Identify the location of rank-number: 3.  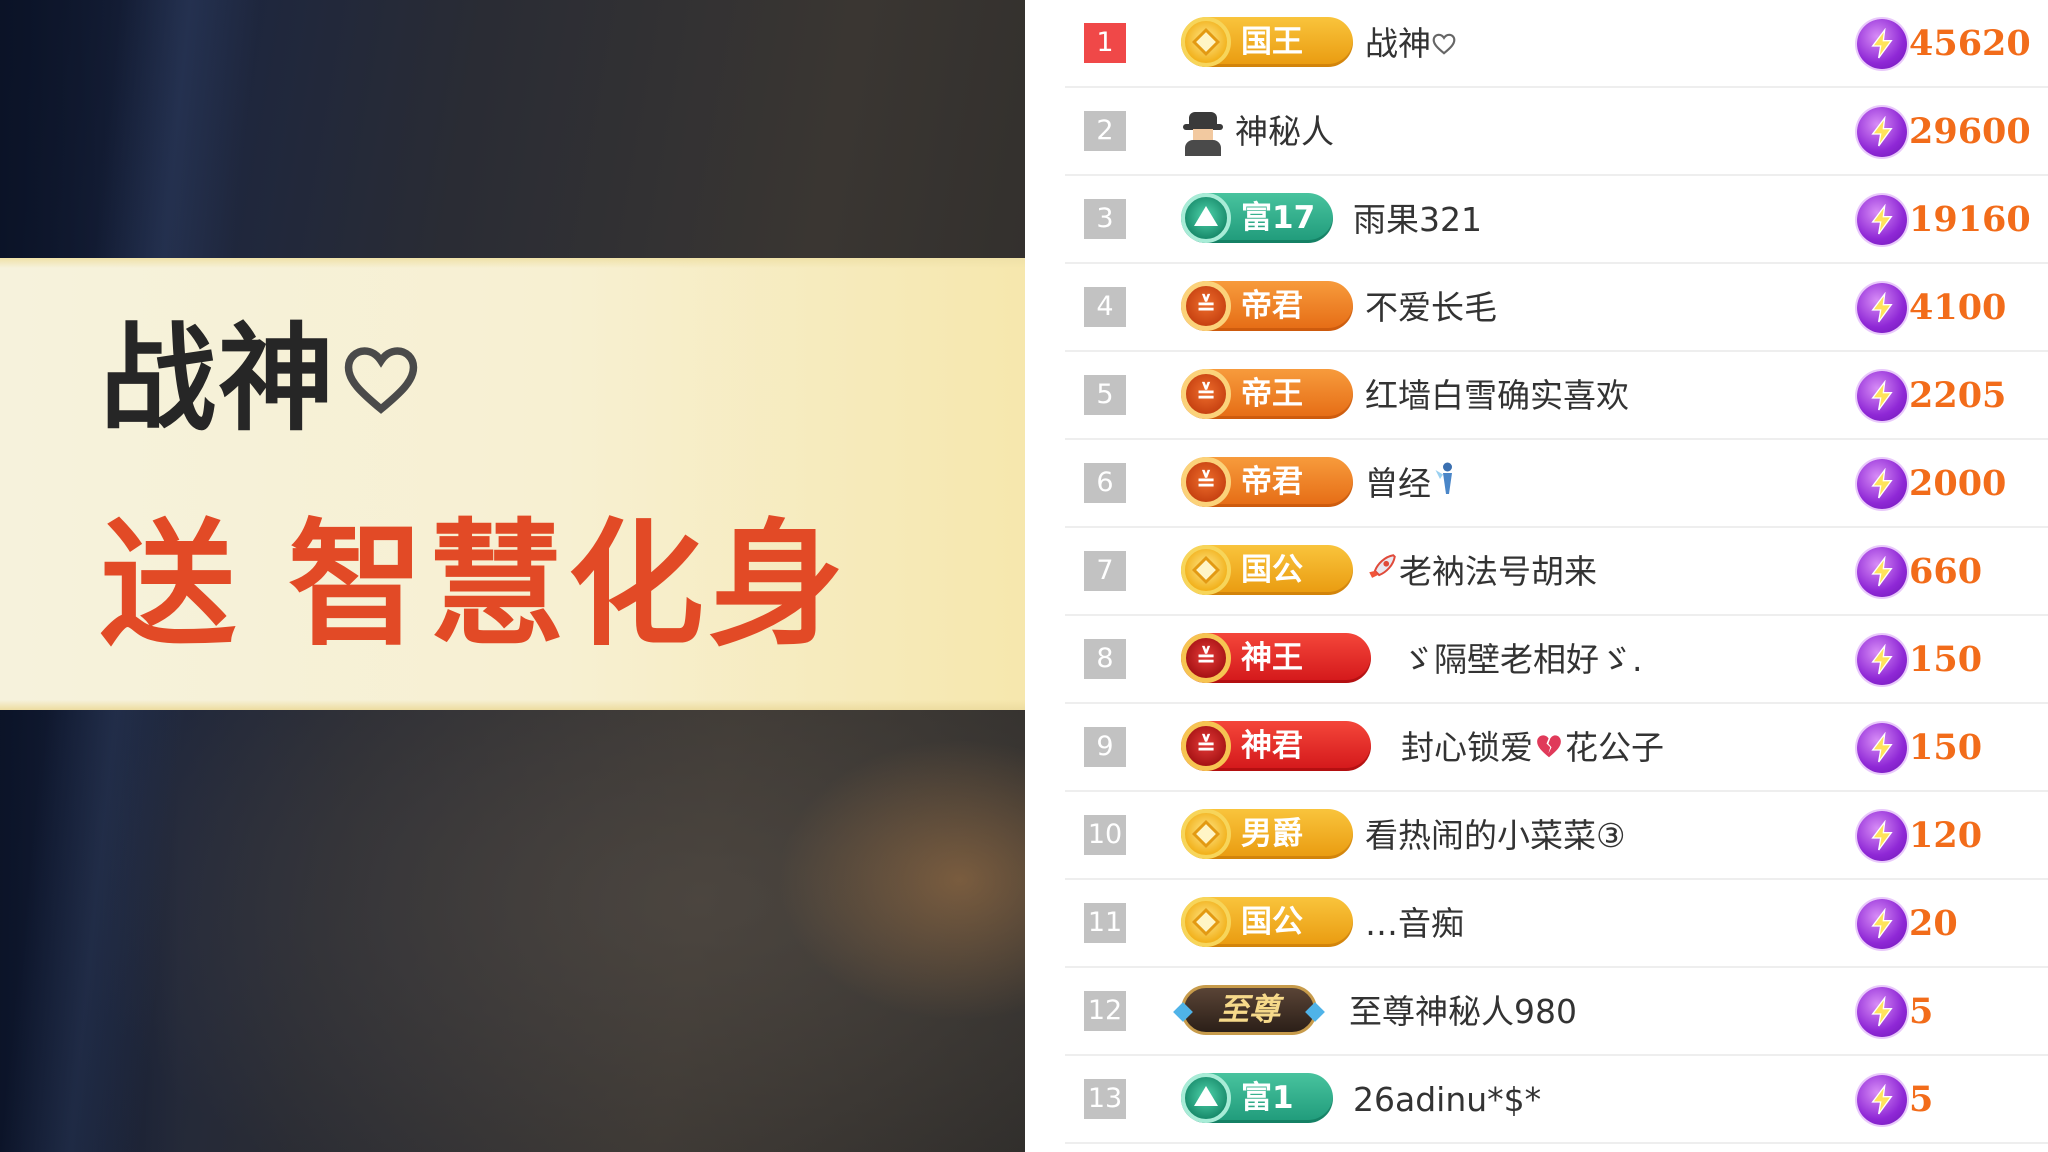
(1105, 219).